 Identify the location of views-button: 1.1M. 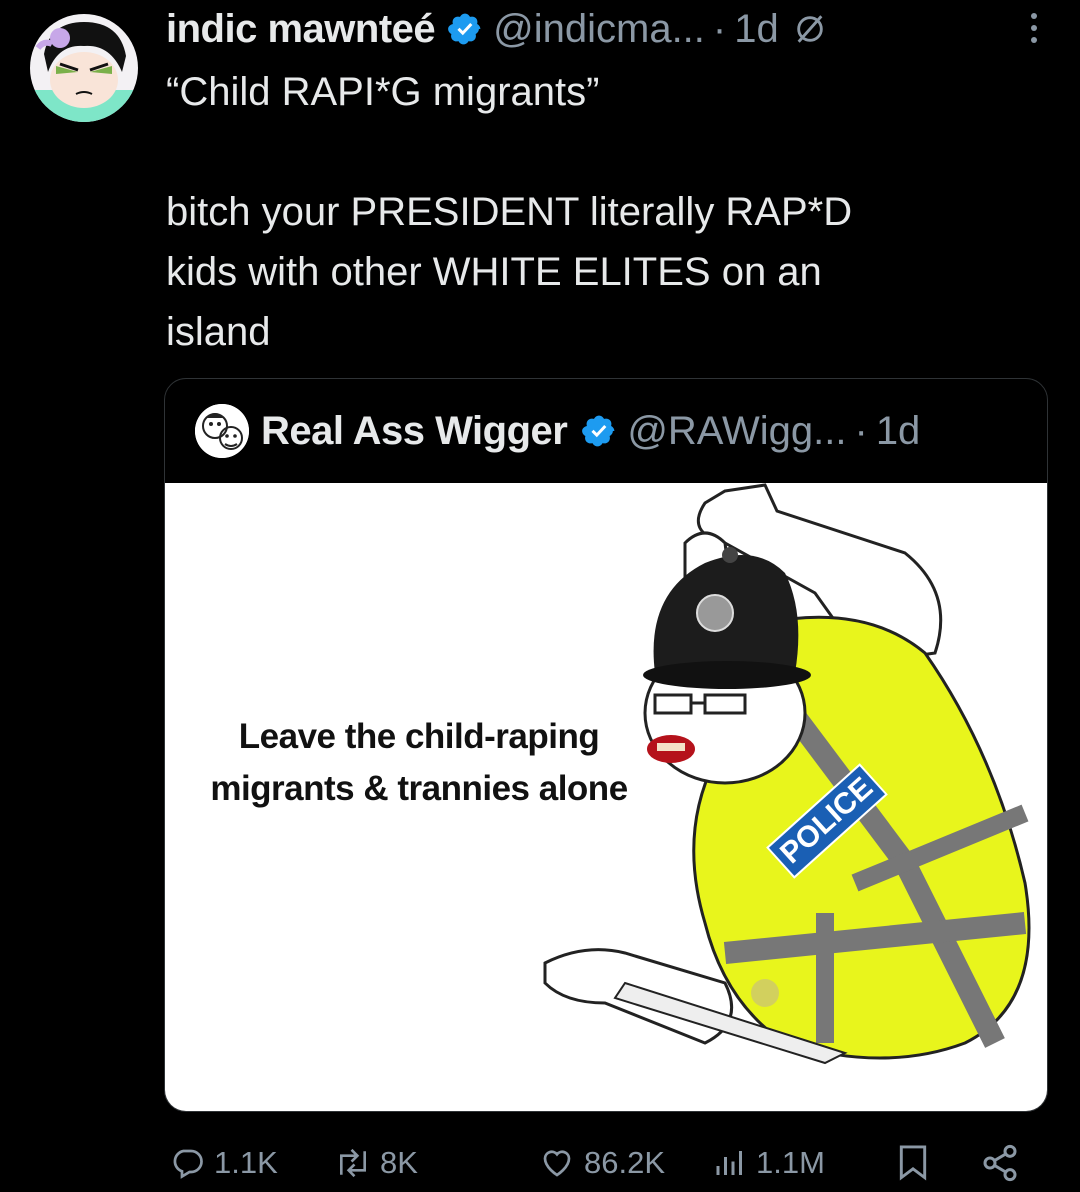
(768, 1163).